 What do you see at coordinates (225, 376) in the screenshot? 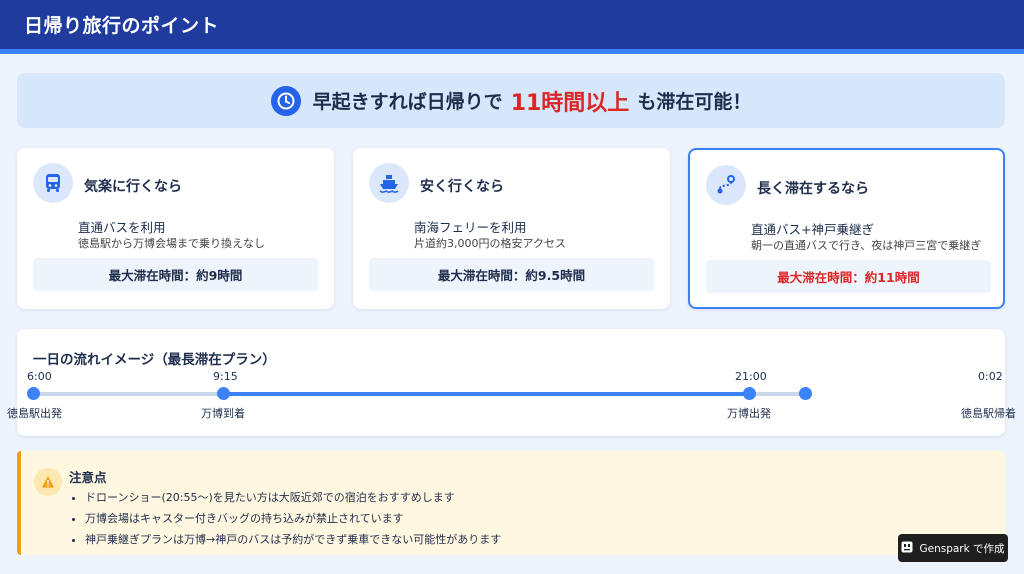
I see `timeline-time: 9:15` at bounding box center [225, 376].